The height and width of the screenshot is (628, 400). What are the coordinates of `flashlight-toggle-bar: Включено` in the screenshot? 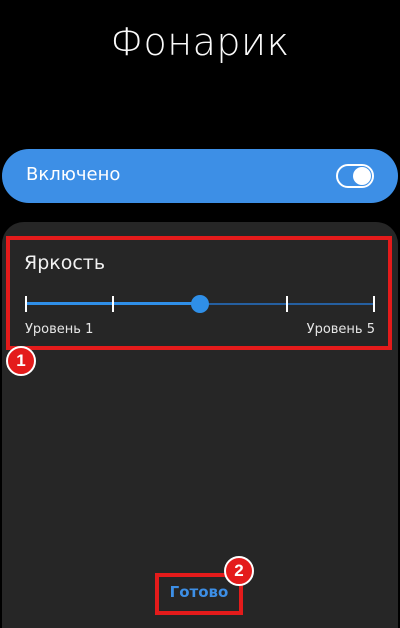 It's located at (200, 176).